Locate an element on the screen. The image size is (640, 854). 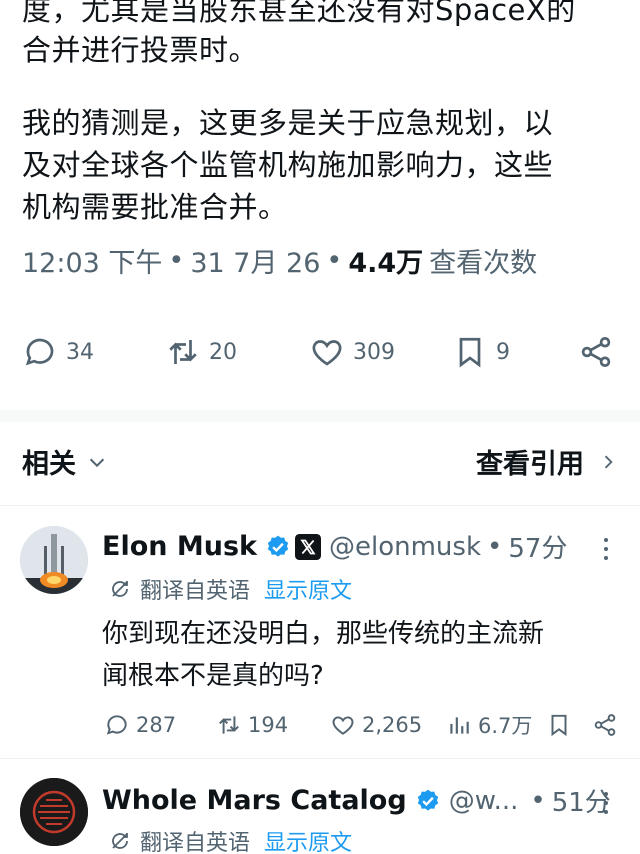
like-button: 2,265 is located at coordinates (376, 725).